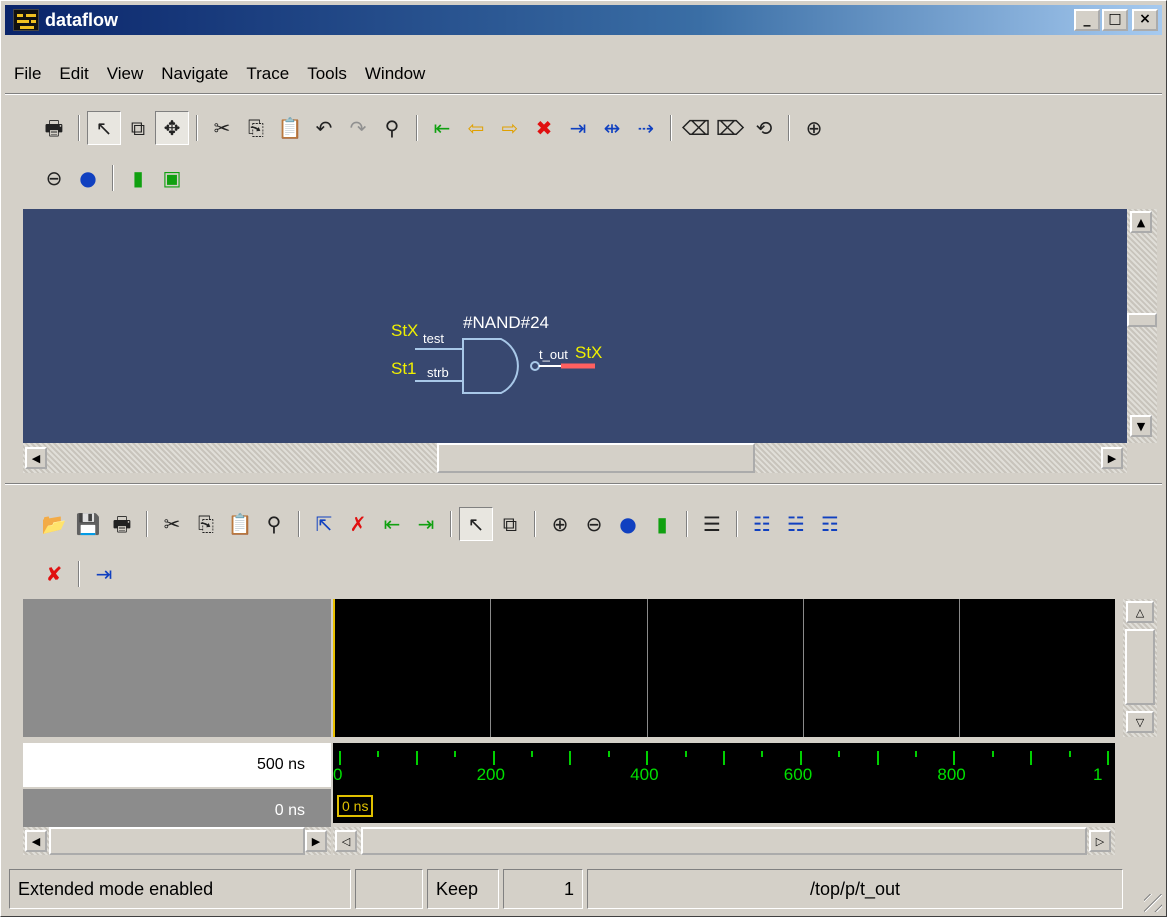  What do you see at coordinates (1145, 20) in the screenshot?
I see `close-button: ×` at bounding box center [1145, 20].